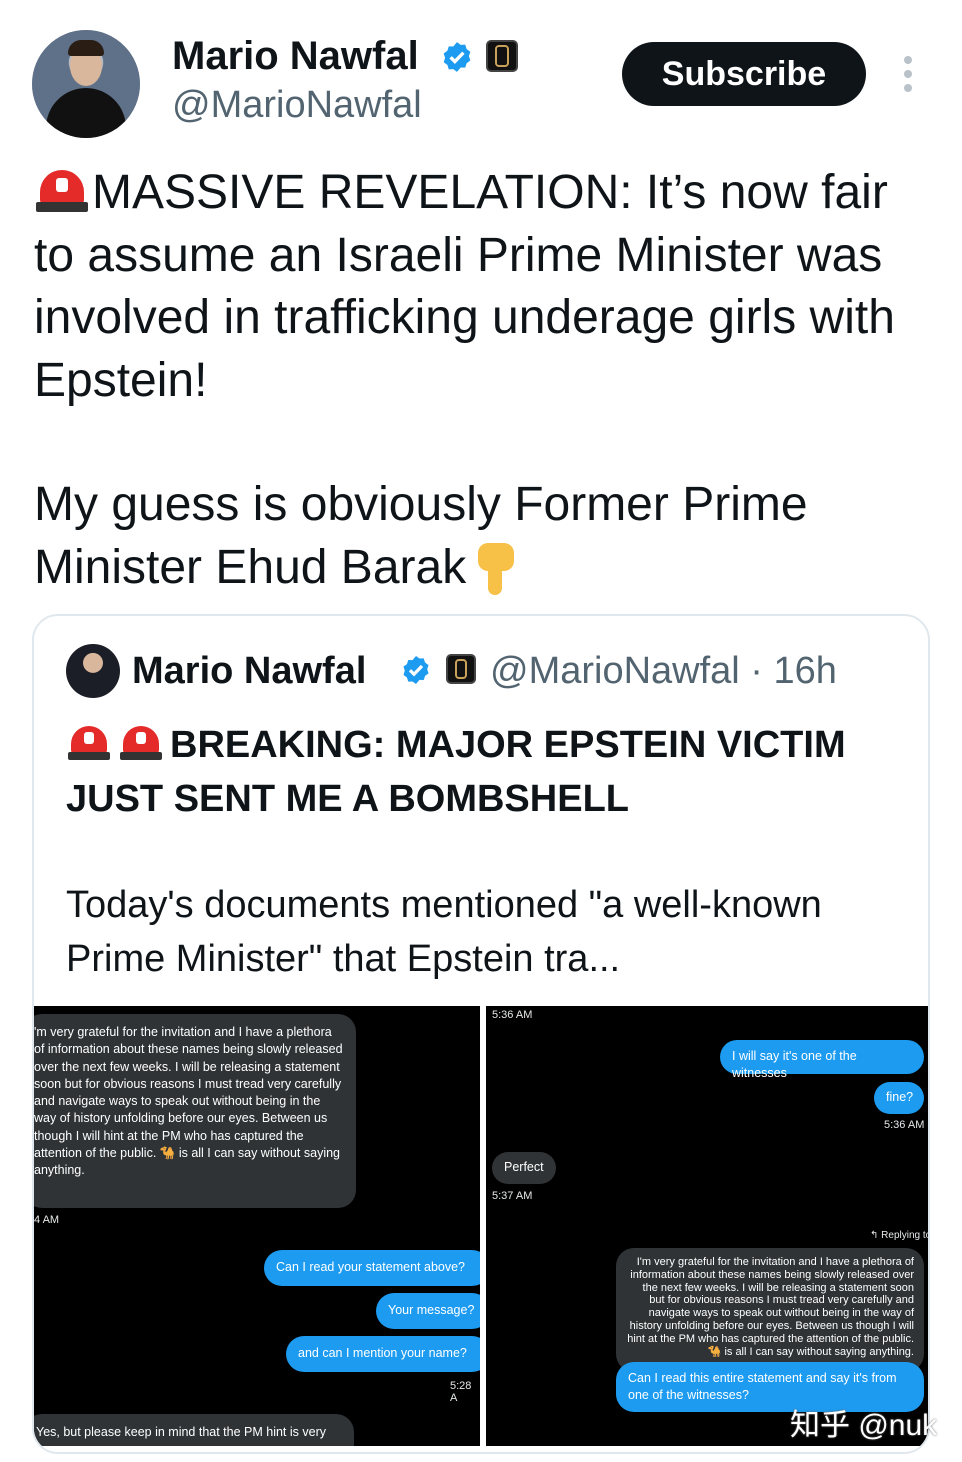 The height and width of the screenshot is (1462, 962). What do you see at coordinates (905, 1235) in the screenshot?
I see `replying-to-text: Replying to` at bounding box center [905, 1235].